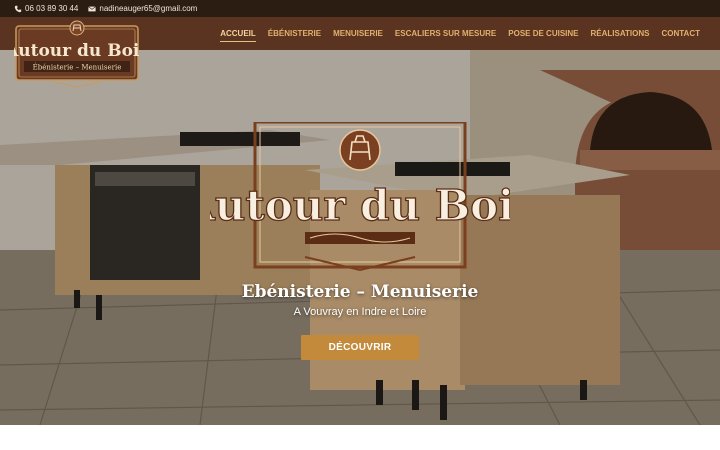 The image size is (720, 450). I want to click on nav-ebenisterie: Ébénisterie, so click(294, 33).